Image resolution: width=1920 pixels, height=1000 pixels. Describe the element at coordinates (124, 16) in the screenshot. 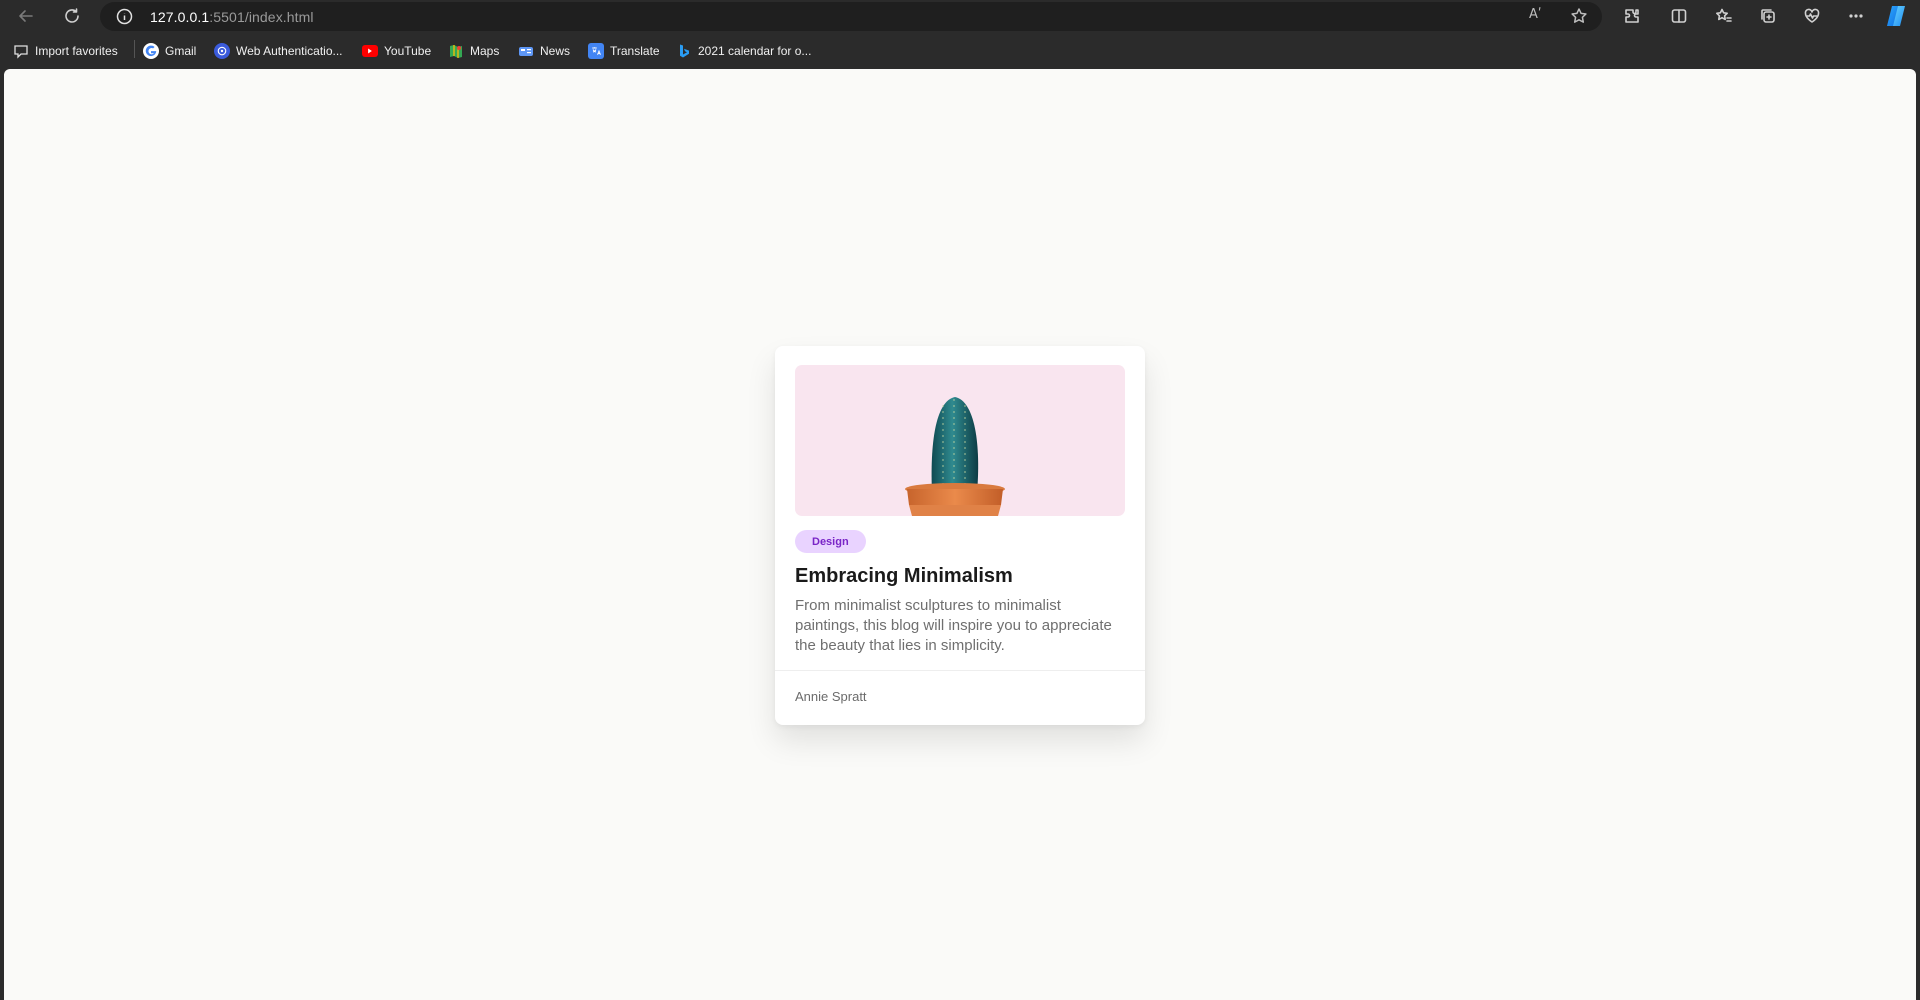

I see `site-info-icon` at that location.